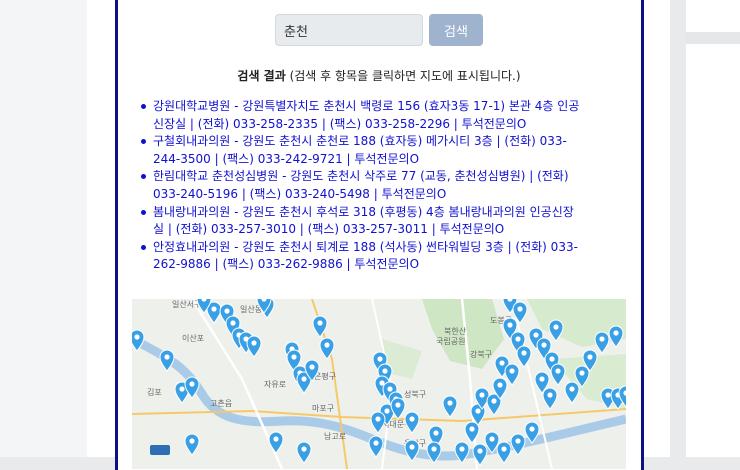  What do you see at coordinates (261, 76) in the screenshot?
I see `results-title: 검색 결과` at bounding box center [261, 76].